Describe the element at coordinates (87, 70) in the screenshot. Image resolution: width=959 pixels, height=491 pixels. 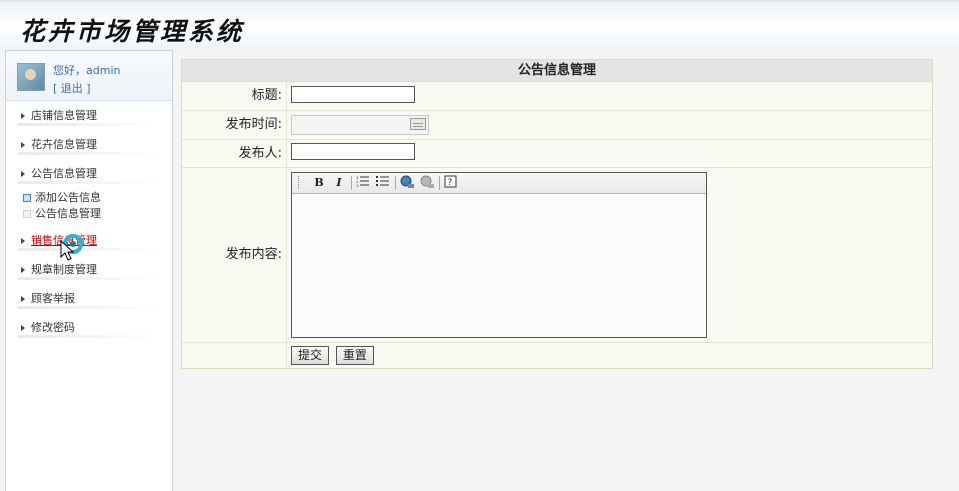
I see `user-greeting: 您好，admin` at that location.